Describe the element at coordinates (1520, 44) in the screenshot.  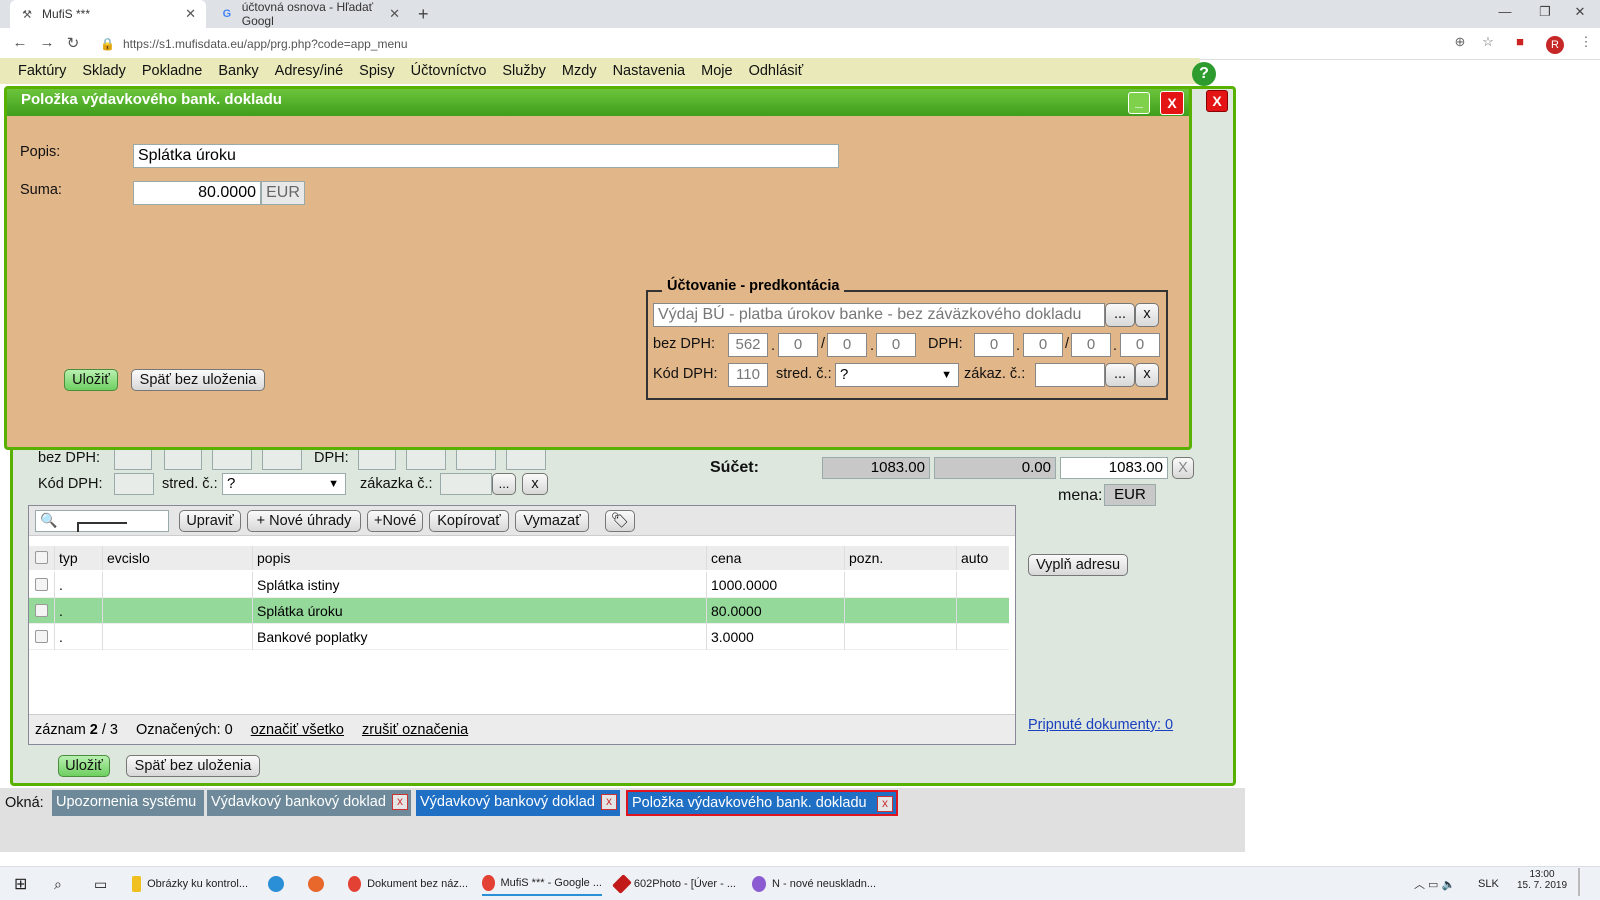
I see `extension-icon: ■` at that location.